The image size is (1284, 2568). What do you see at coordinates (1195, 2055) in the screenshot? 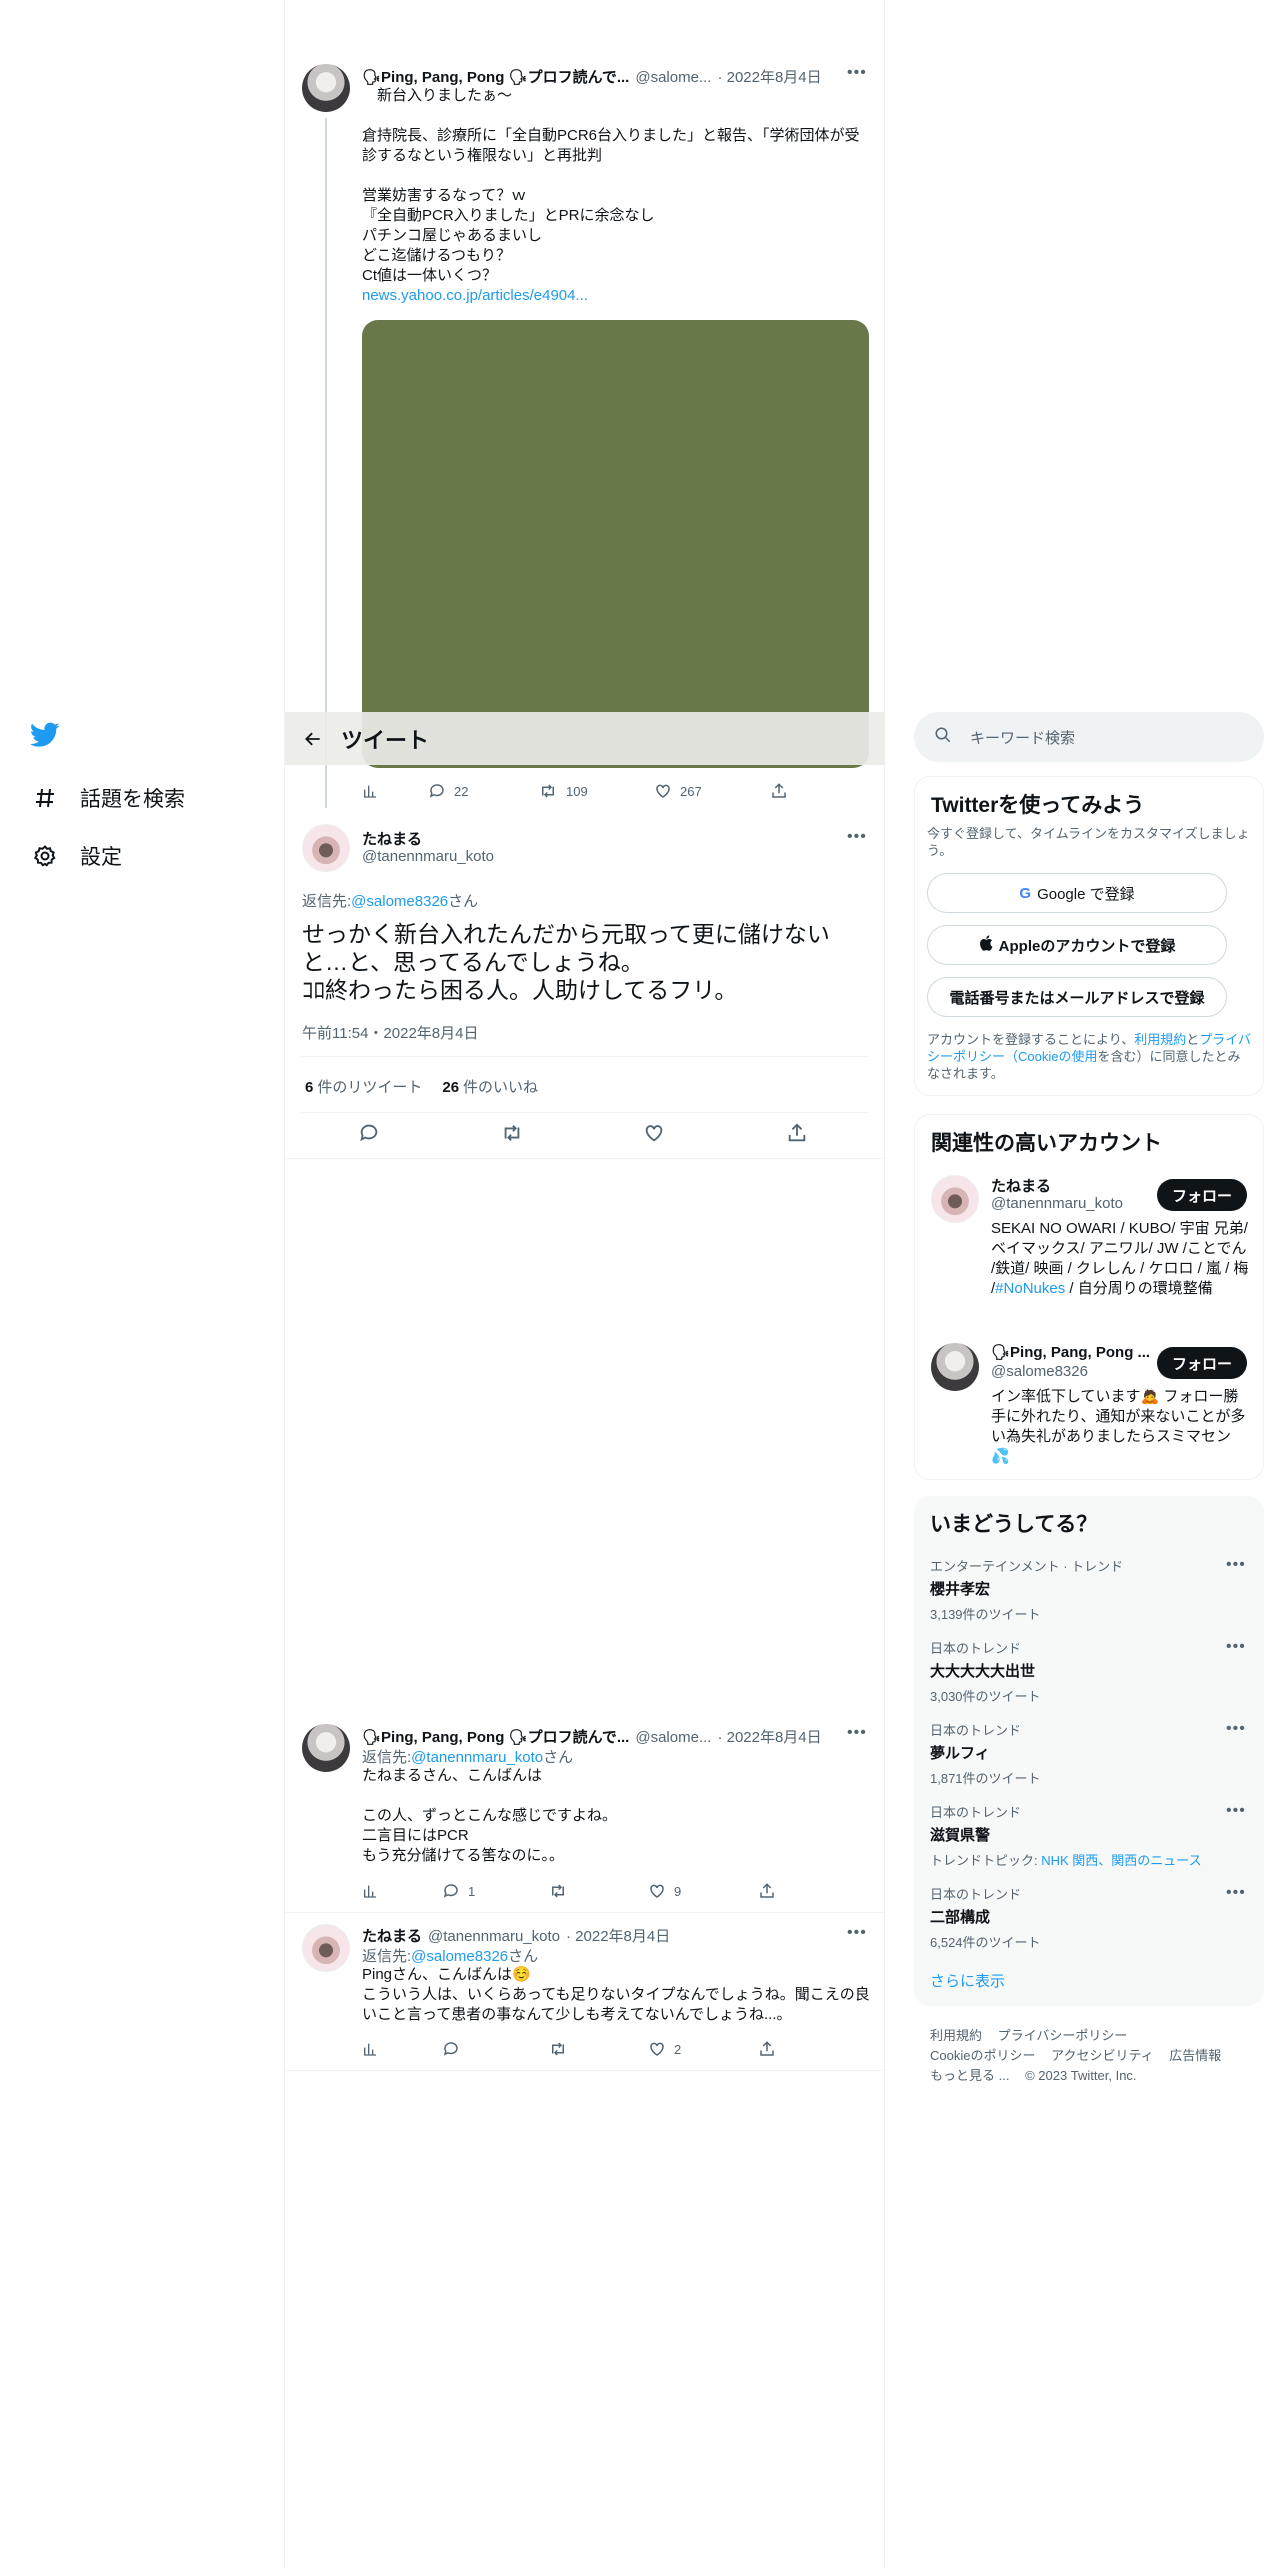
I see `footer-link: 広告情報` at bounding box center [1195, 2055].